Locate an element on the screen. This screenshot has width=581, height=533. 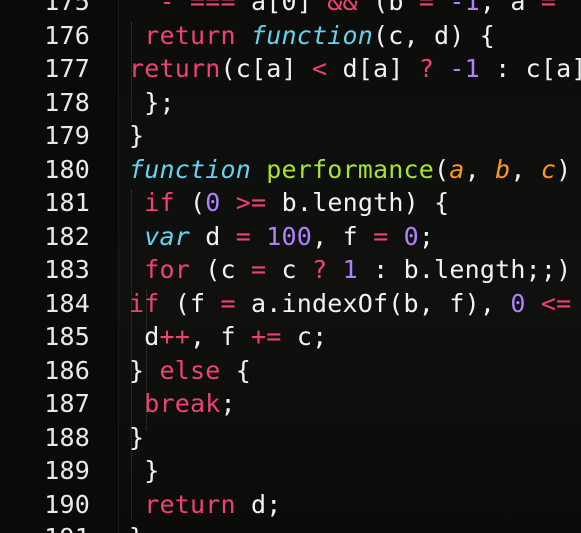
line-number: 178 is located at coordinates (67, 102).